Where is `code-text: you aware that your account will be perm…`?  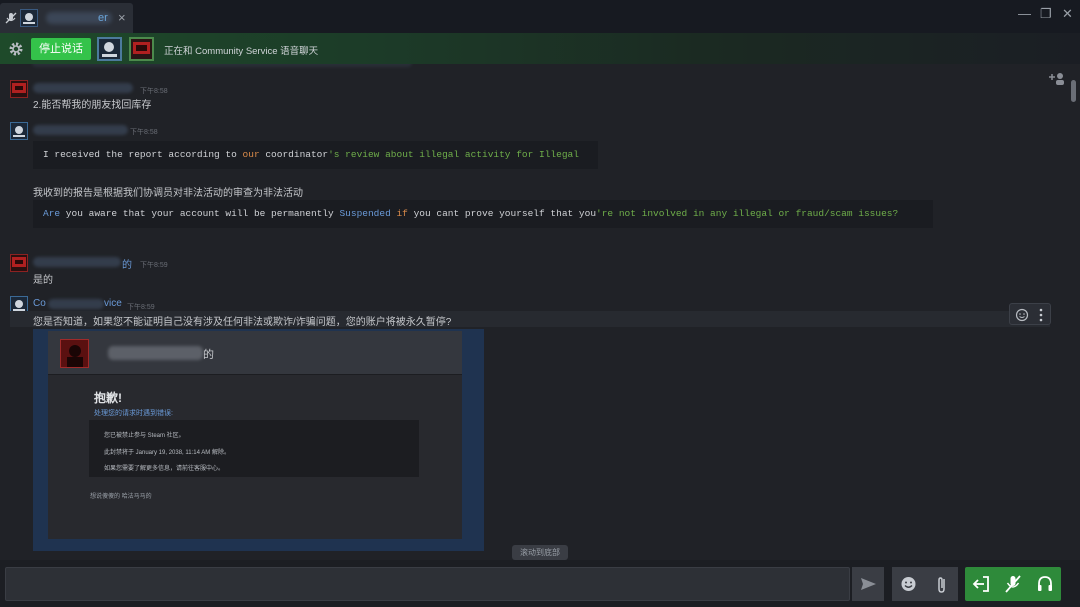
code-text: you aware that your account will be perm… is located at coordinates (200, 213).